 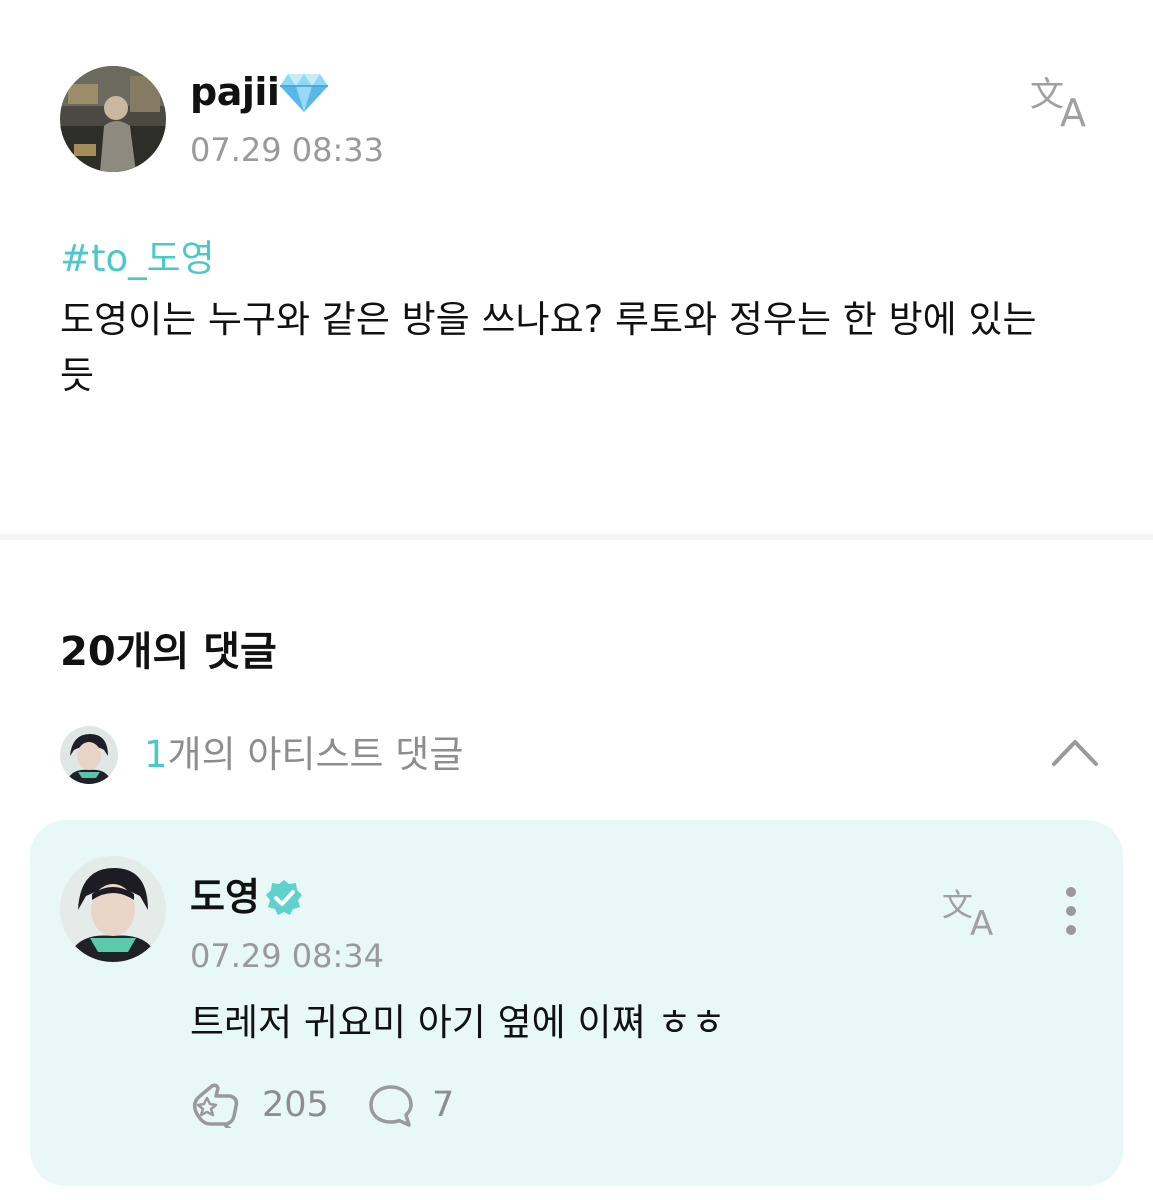 I want to click on comment-actions: 205 7, so click(x=490, y=1106).